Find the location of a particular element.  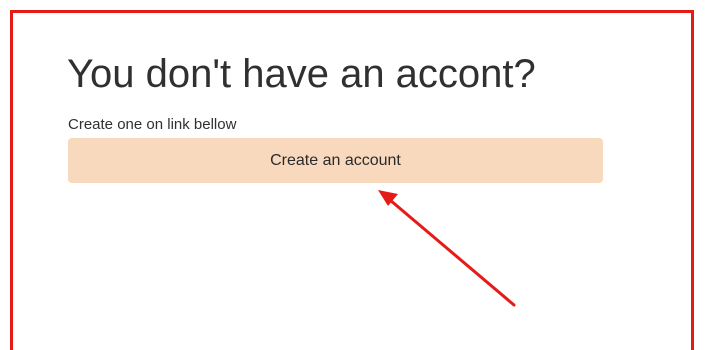

page-title: You don't have an accont? is located at coordinates (301, 74).